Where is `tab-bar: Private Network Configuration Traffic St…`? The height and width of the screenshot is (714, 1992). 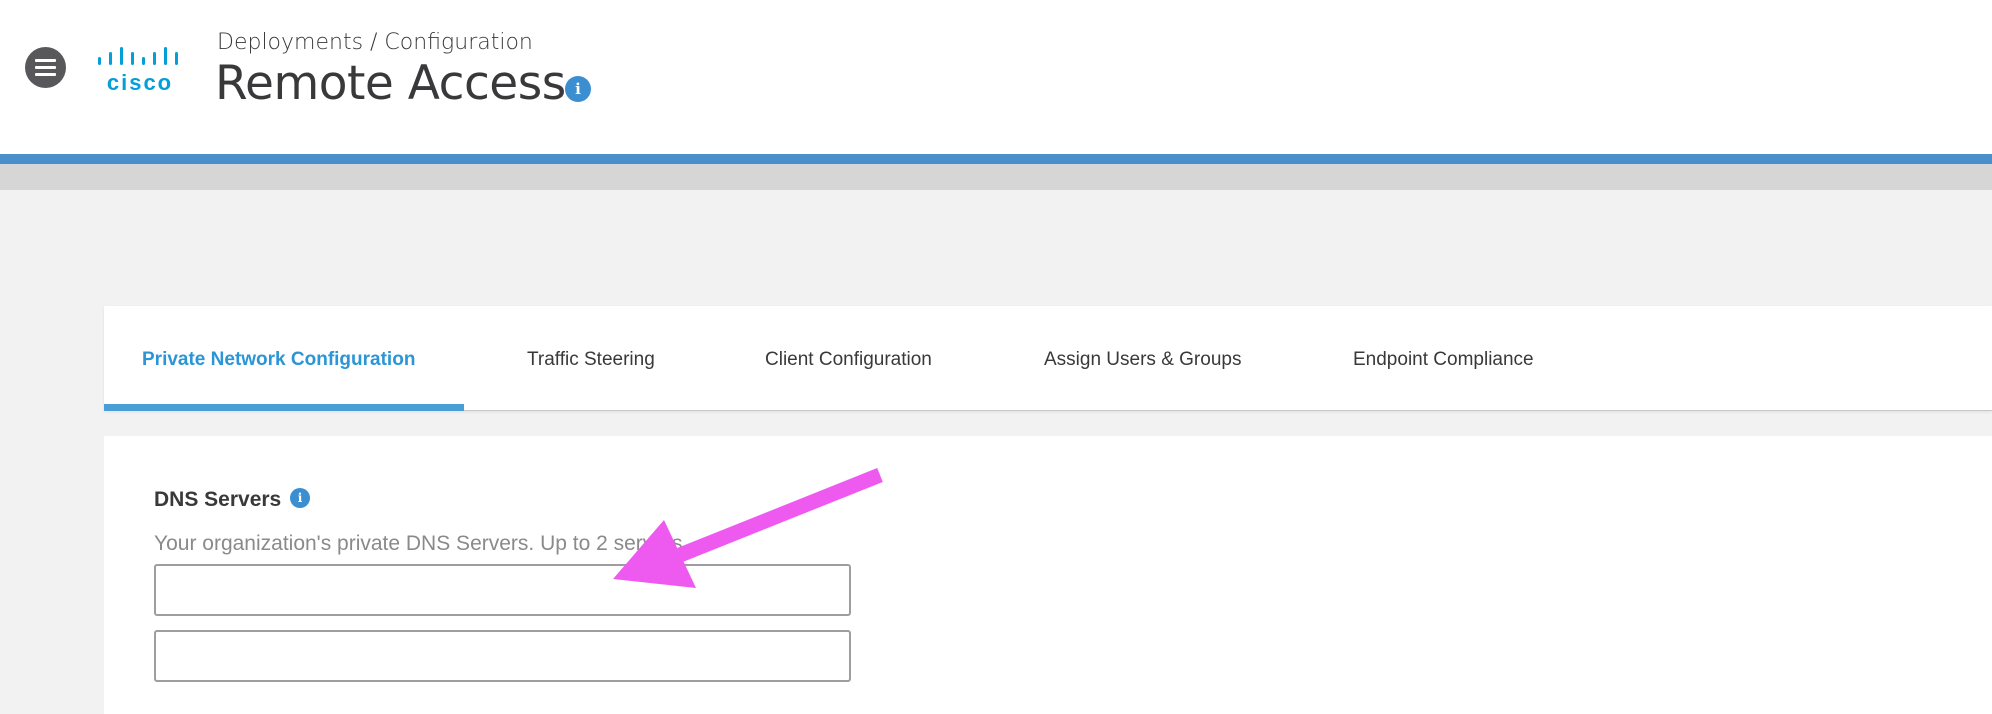 tab-bar: Private Network Configuration Traffic St… is located at coordinates (1048, 358).